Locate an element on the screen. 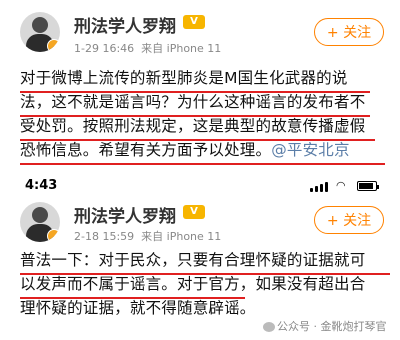 This screenshot has height=340, width=400. watermark: 公众号 · 金靴炮打琴官 is located at coordinates (325, 326).